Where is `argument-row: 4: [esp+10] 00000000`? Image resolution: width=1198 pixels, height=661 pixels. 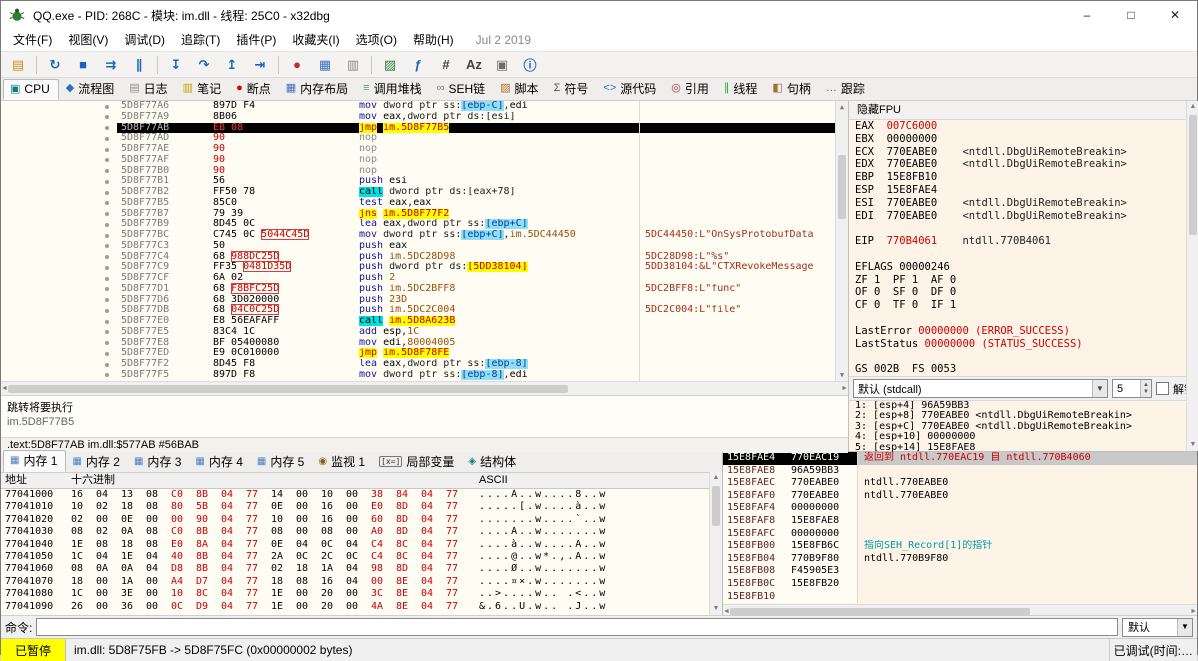 argument-row: 4: [esp+10] 00000000 is located at coordinates (1026, 436).